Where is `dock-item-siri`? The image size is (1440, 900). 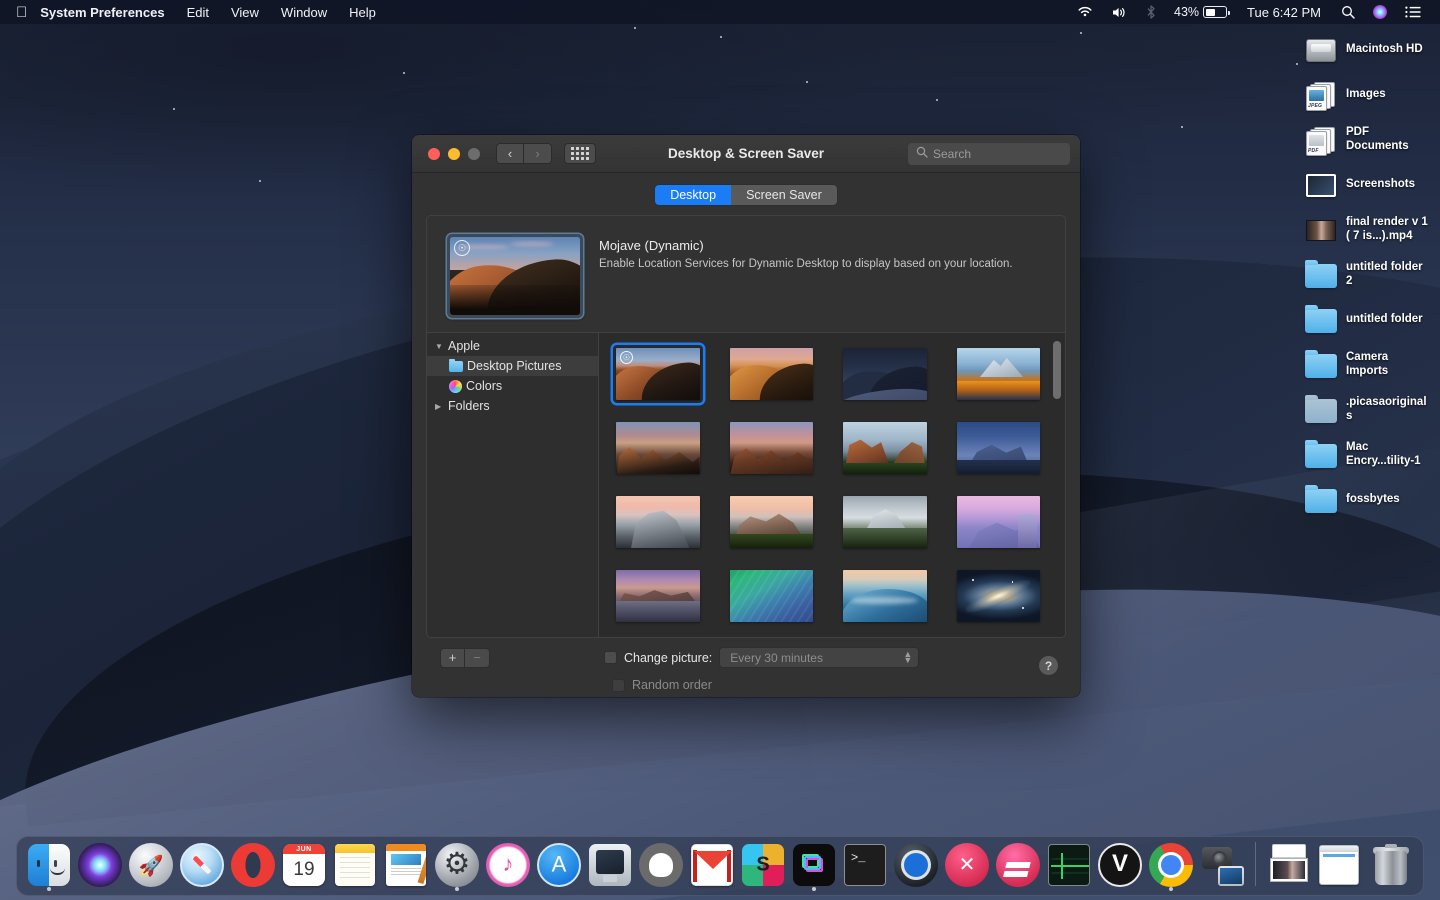
dock-item-siri is located at coordinates (100, 865).